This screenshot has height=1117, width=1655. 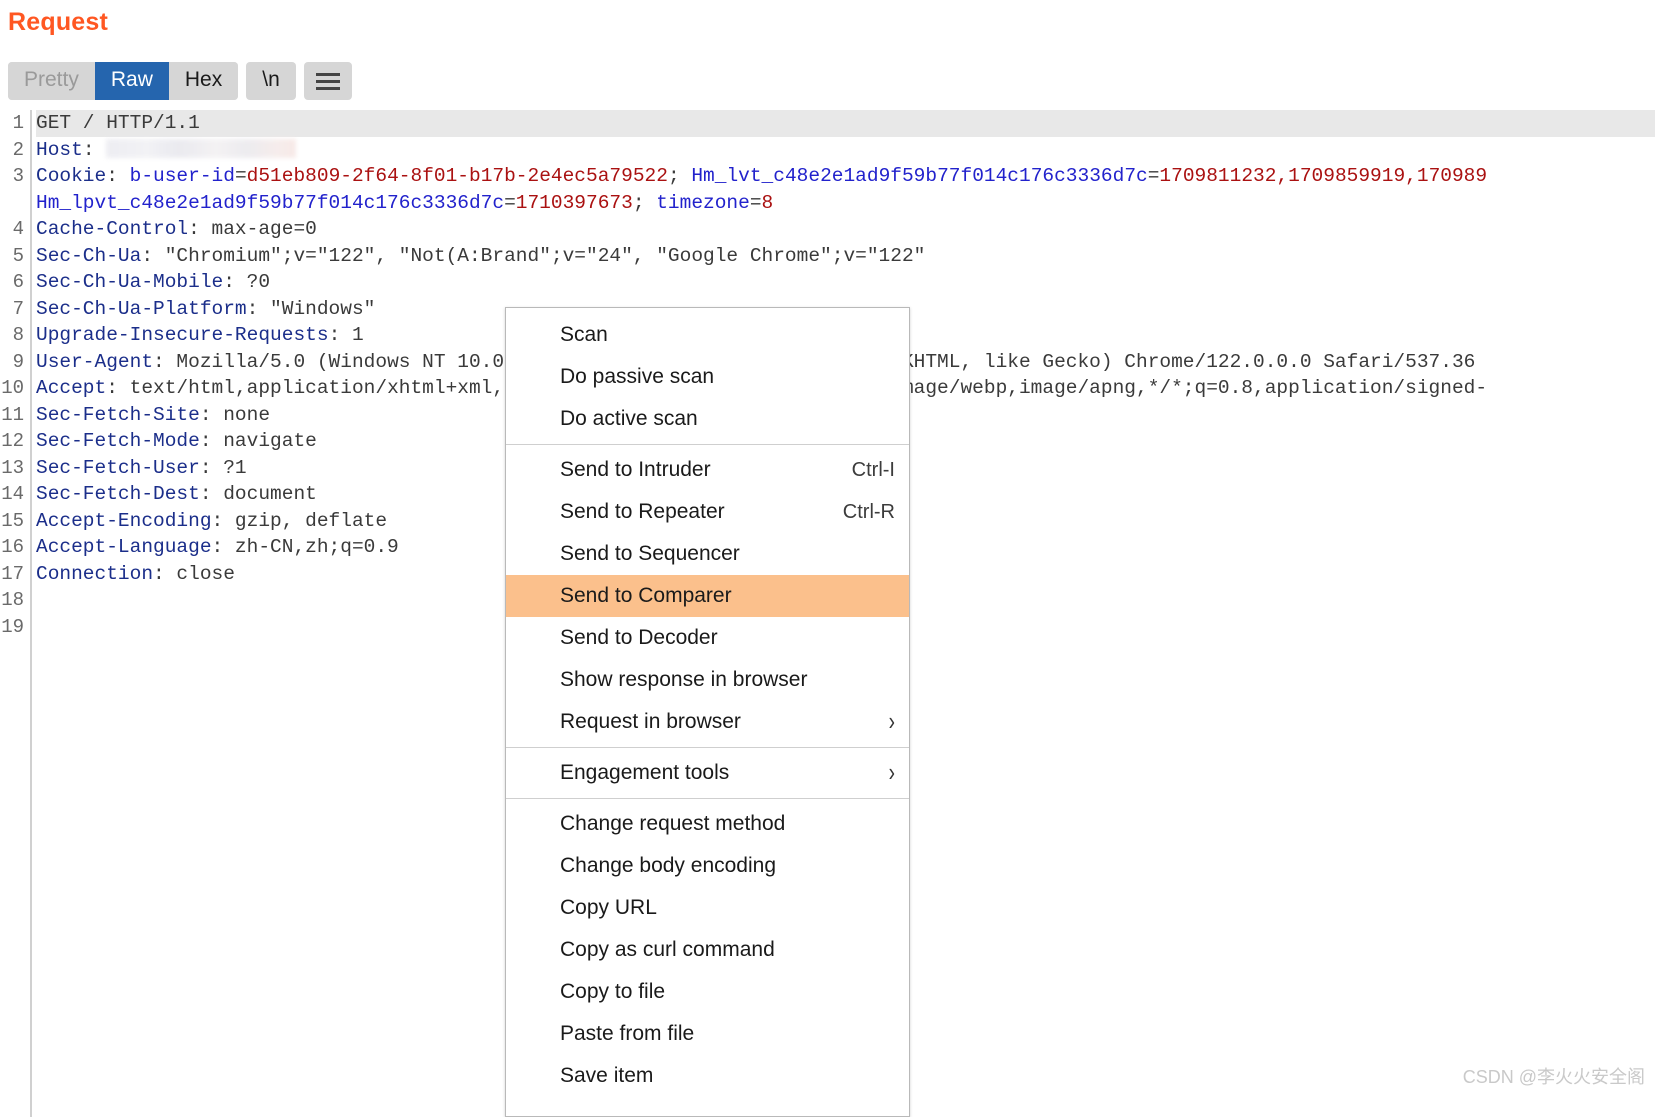 I want to click on menu-item-label: Change request method, so click(x=673, y=823).